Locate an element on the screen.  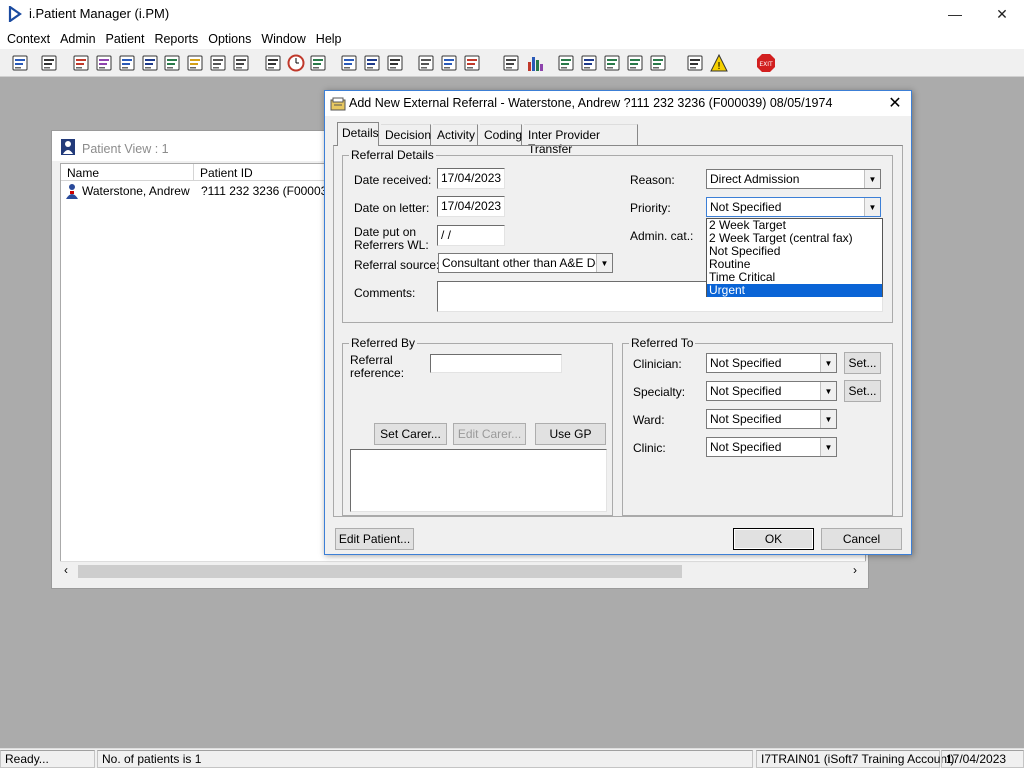
referred-to-legend: Referred To is located at coordinates (662, 343).